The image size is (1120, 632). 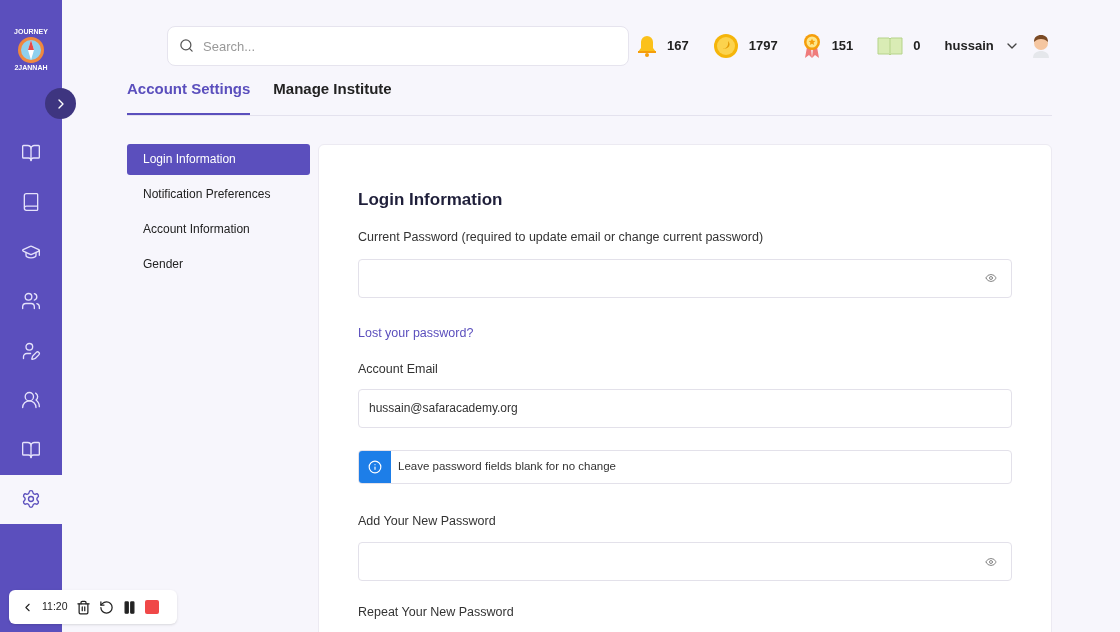 What do you see at coordinates (186, 45) in the screenshot?
I see `search-icon` at bounding box center [186, 45].